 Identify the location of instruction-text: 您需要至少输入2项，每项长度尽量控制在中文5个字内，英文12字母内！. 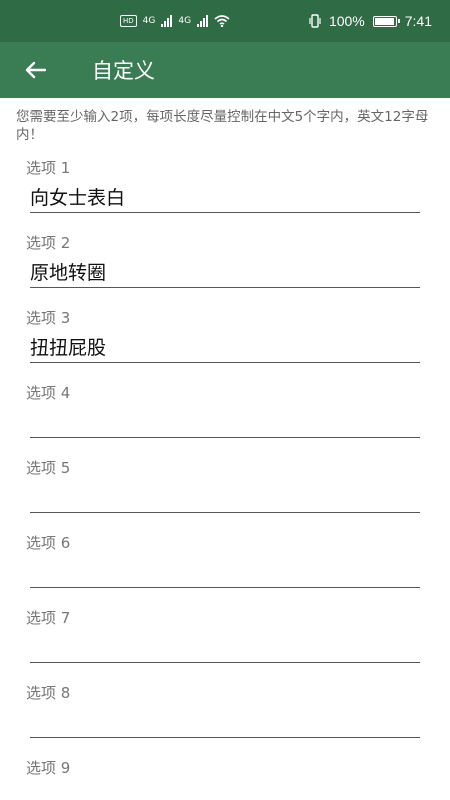
(222, 126).